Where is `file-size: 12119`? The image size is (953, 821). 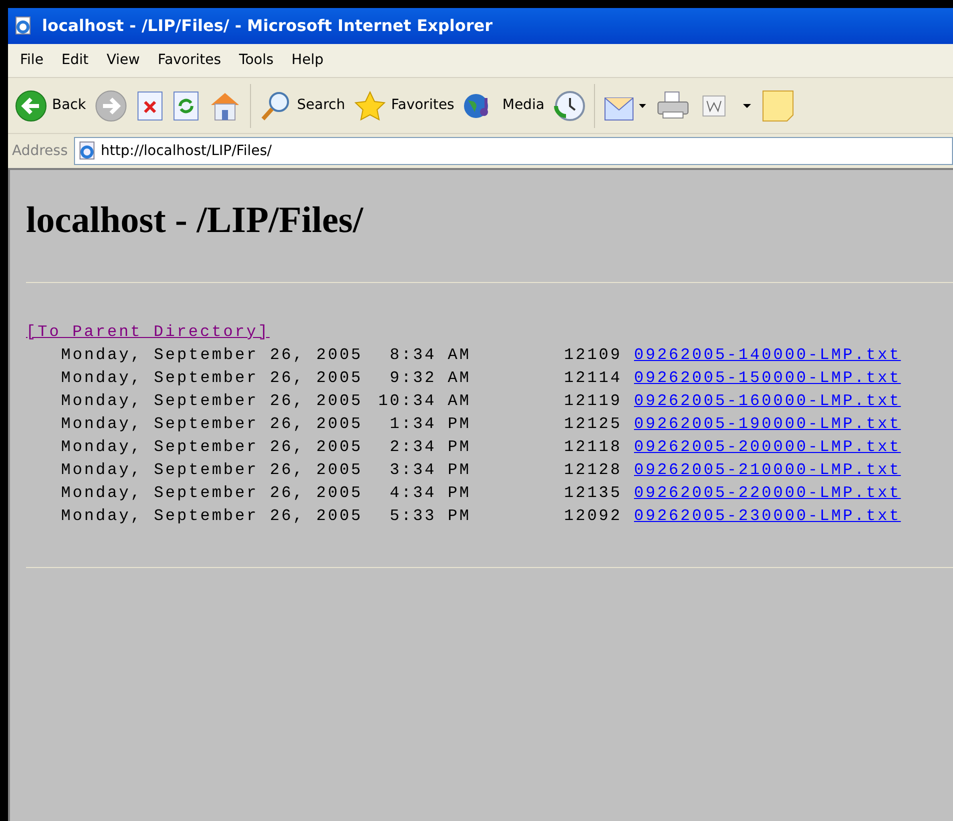
file-size: 12119 is located at coordinates (592, 401).